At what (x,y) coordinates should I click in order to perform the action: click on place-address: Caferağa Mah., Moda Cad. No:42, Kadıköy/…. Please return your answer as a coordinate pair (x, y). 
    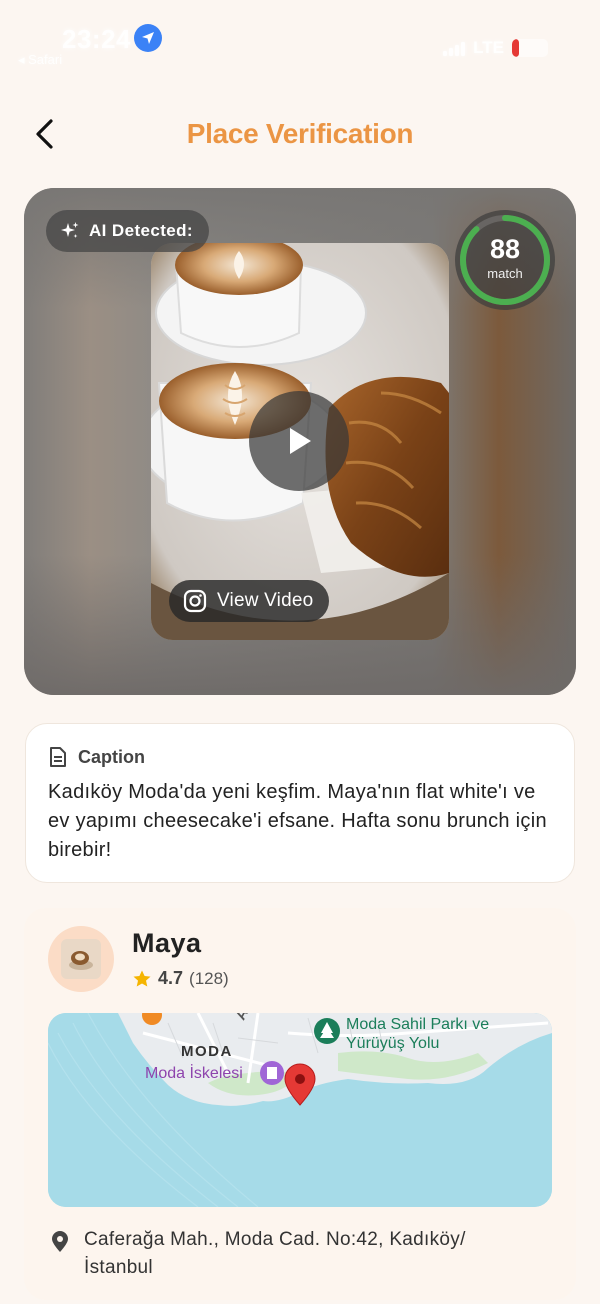
    Looking at the image, I should click on (275, 1253).